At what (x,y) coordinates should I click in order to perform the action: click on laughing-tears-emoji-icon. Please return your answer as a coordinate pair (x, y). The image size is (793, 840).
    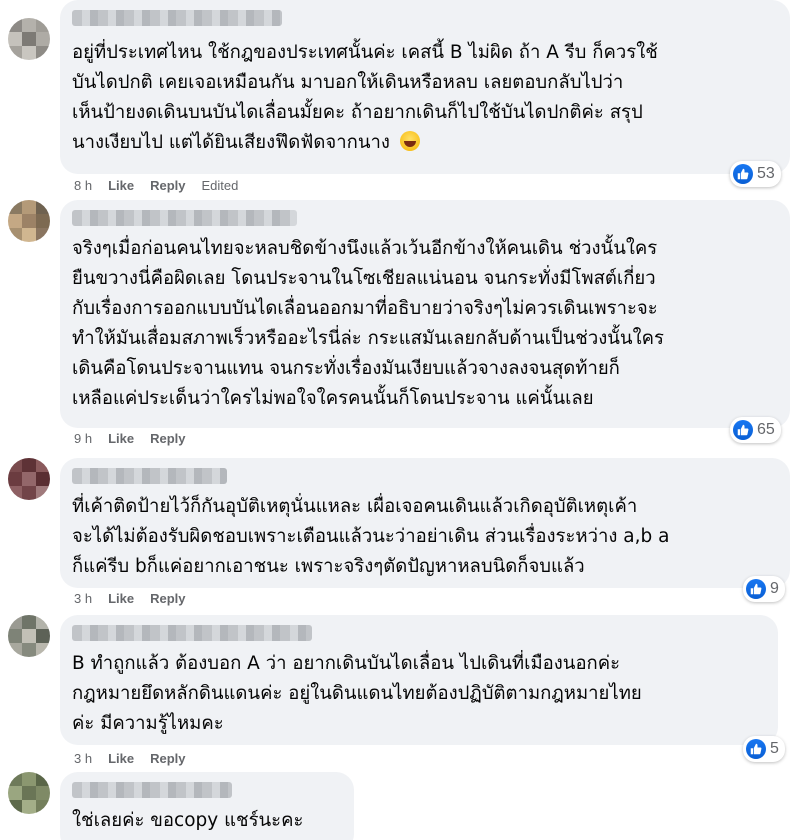
    Looking at the image, I should click on (409, 141).